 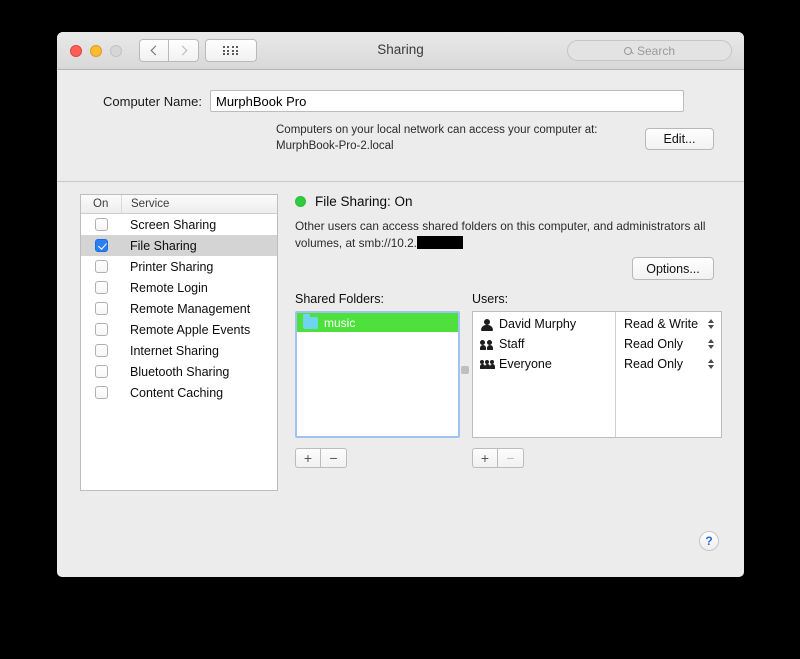 What do you see at coordinates (656, 50) in the screenshot?
I see `search-placeholder: Search` at bounding box center [656, 50].